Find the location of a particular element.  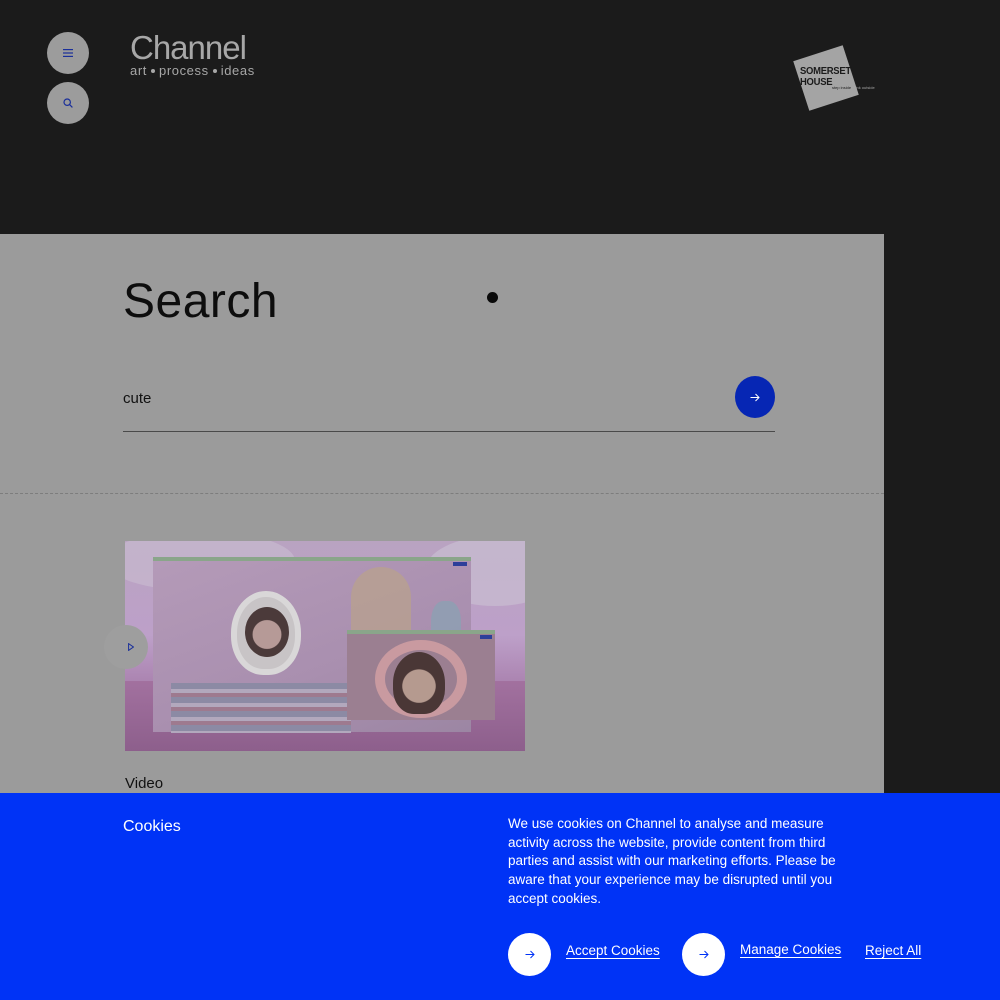

logo-sub-left: step inside is located at coordinates (842, 87).